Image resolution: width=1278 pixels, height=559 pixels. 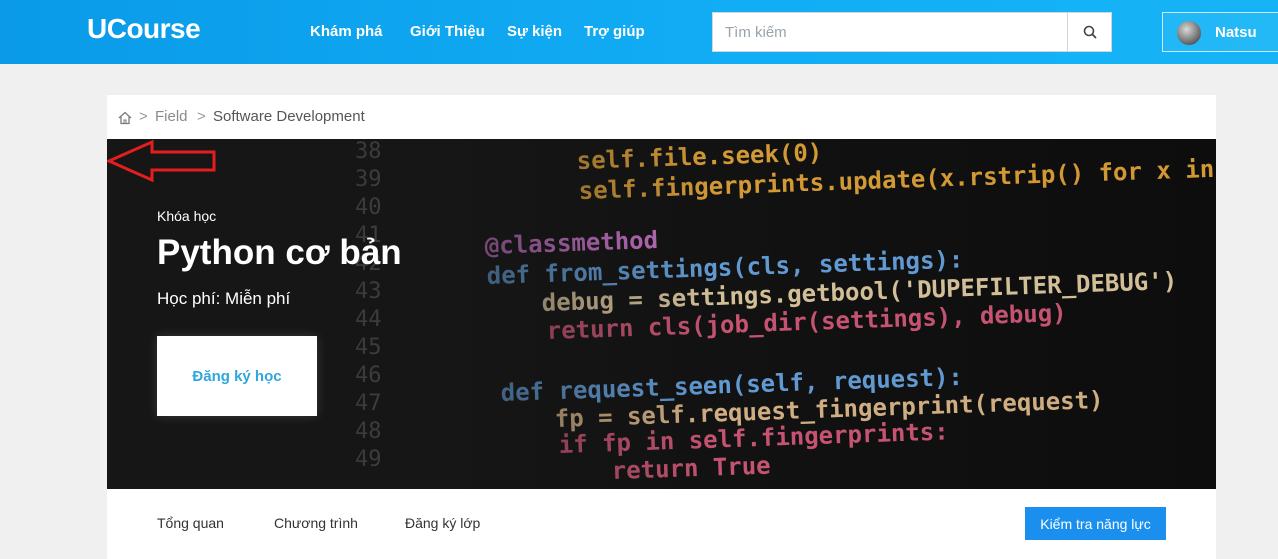 I want to click on search-icon, so click(x=1090, y=32).